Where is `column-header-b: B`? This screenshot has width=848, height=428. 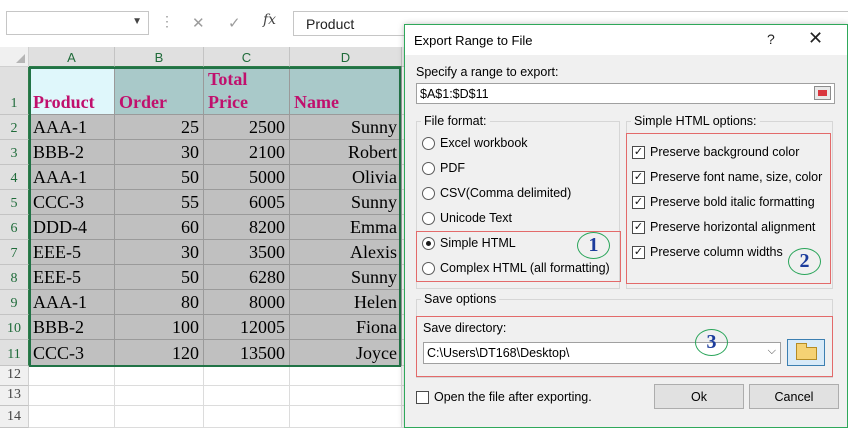
column-header-b: B is located at coordinates (159, 57).